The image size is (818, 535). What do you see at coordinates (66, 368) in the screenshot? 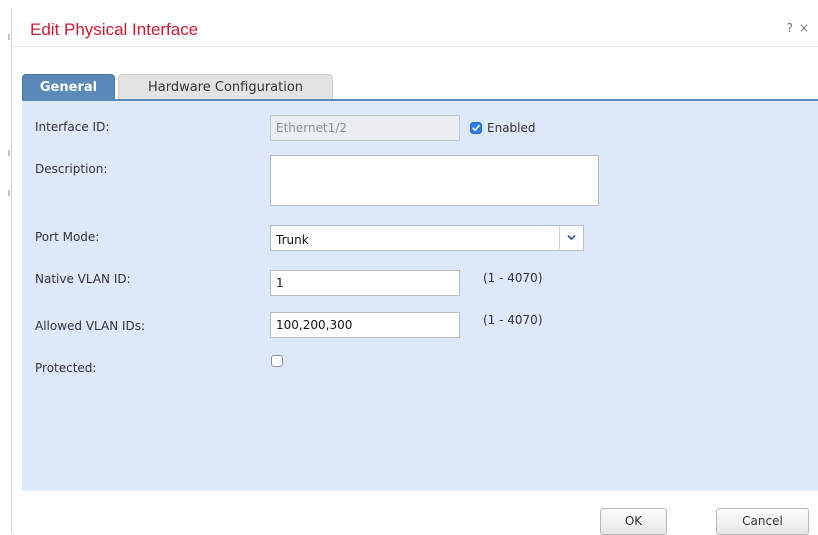
I see `protected-label: Protected:` at bounding box center [66, 368].